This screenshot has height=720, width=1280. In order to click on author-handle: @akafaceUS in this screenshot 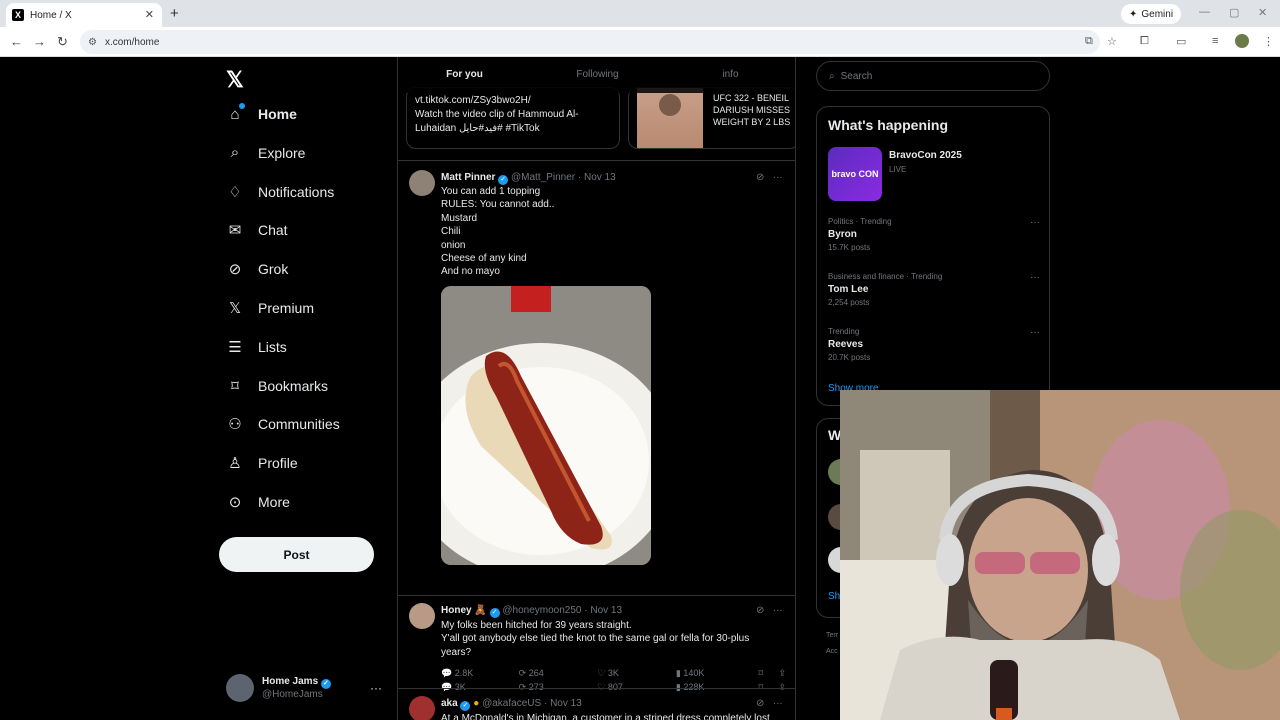, I will do `click(511, 703)`.